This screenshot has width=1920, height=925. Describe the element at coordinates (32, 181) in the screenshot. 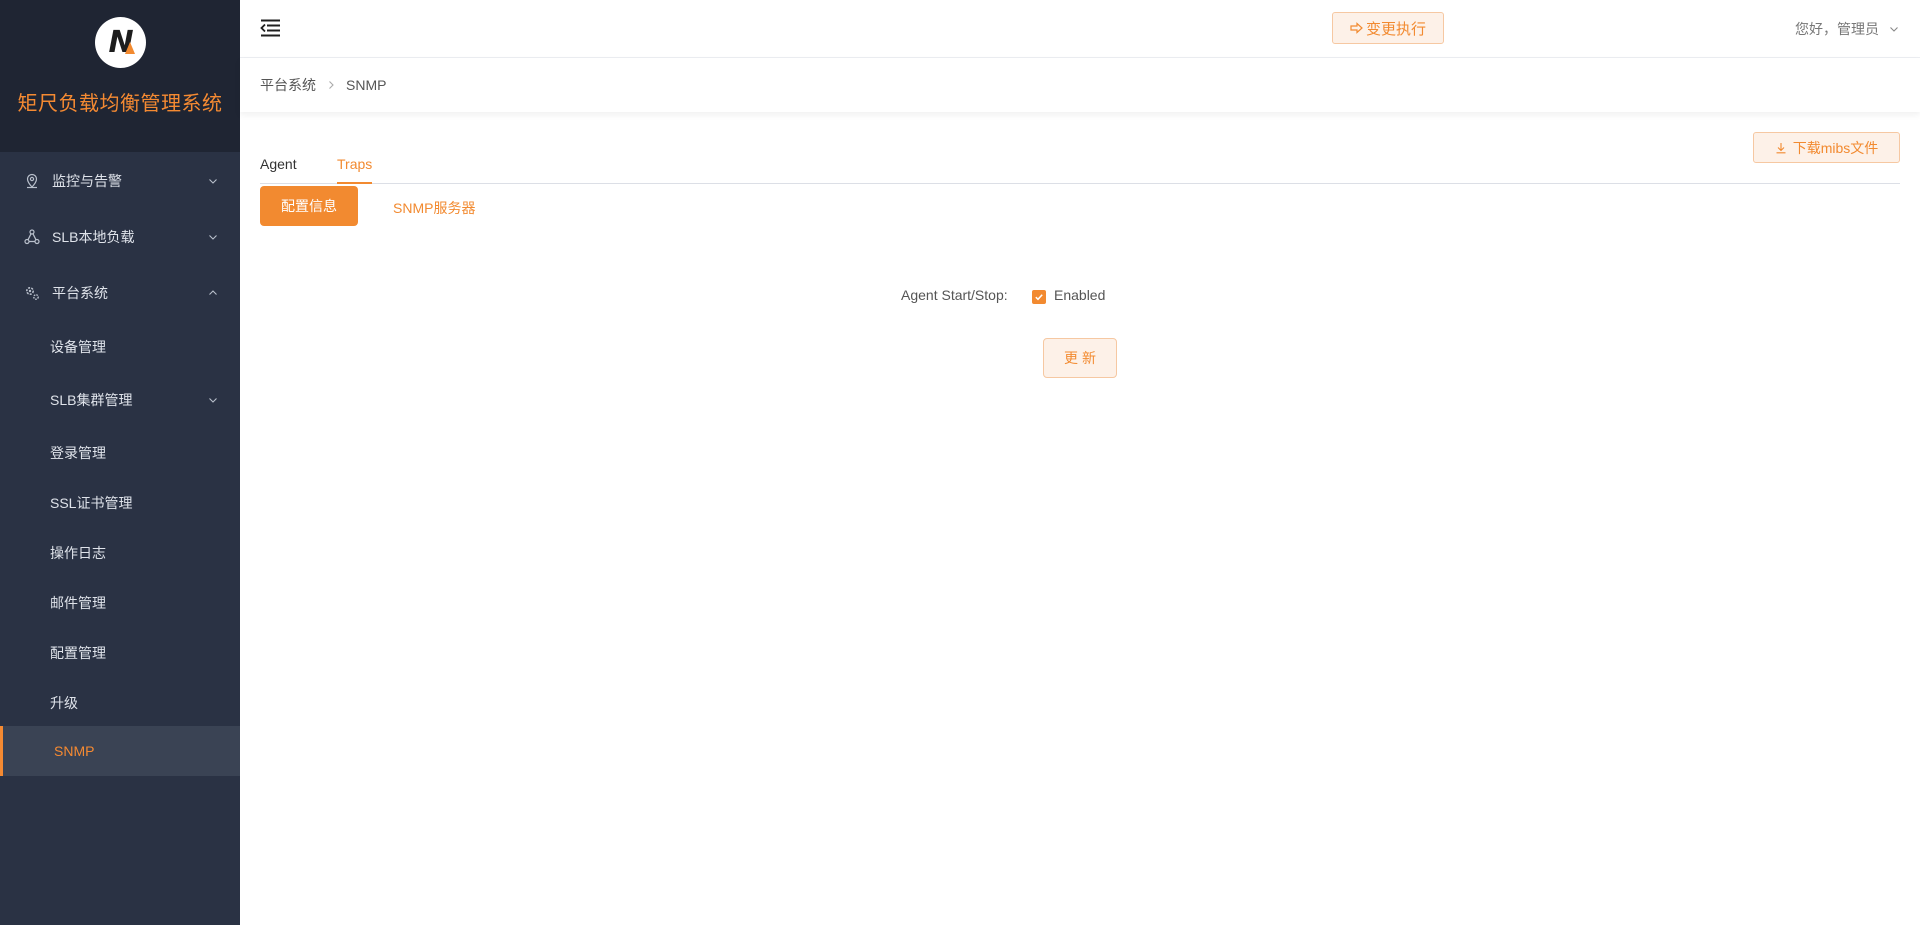

I see `location-pin-icon` at that location.